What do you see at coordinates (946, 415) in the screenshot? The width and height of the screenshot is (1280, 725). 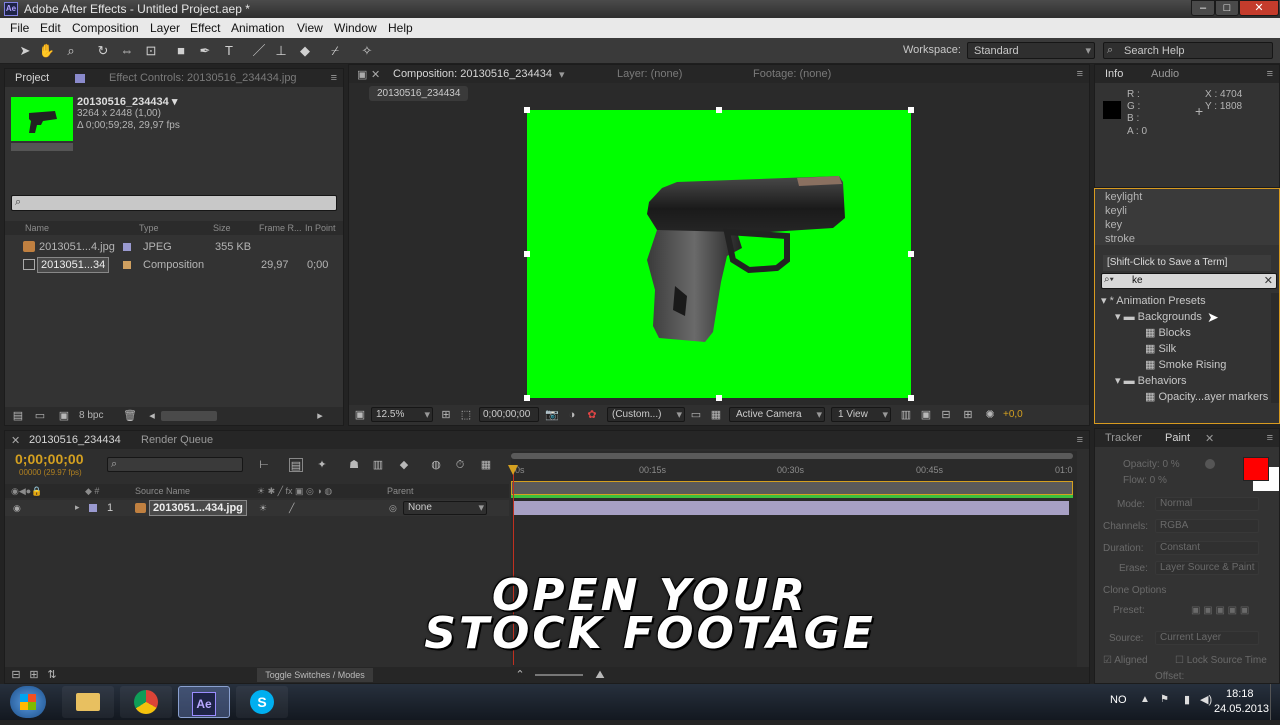 I see `timeline-icon: ⊟` at bounding box center [946, 415].